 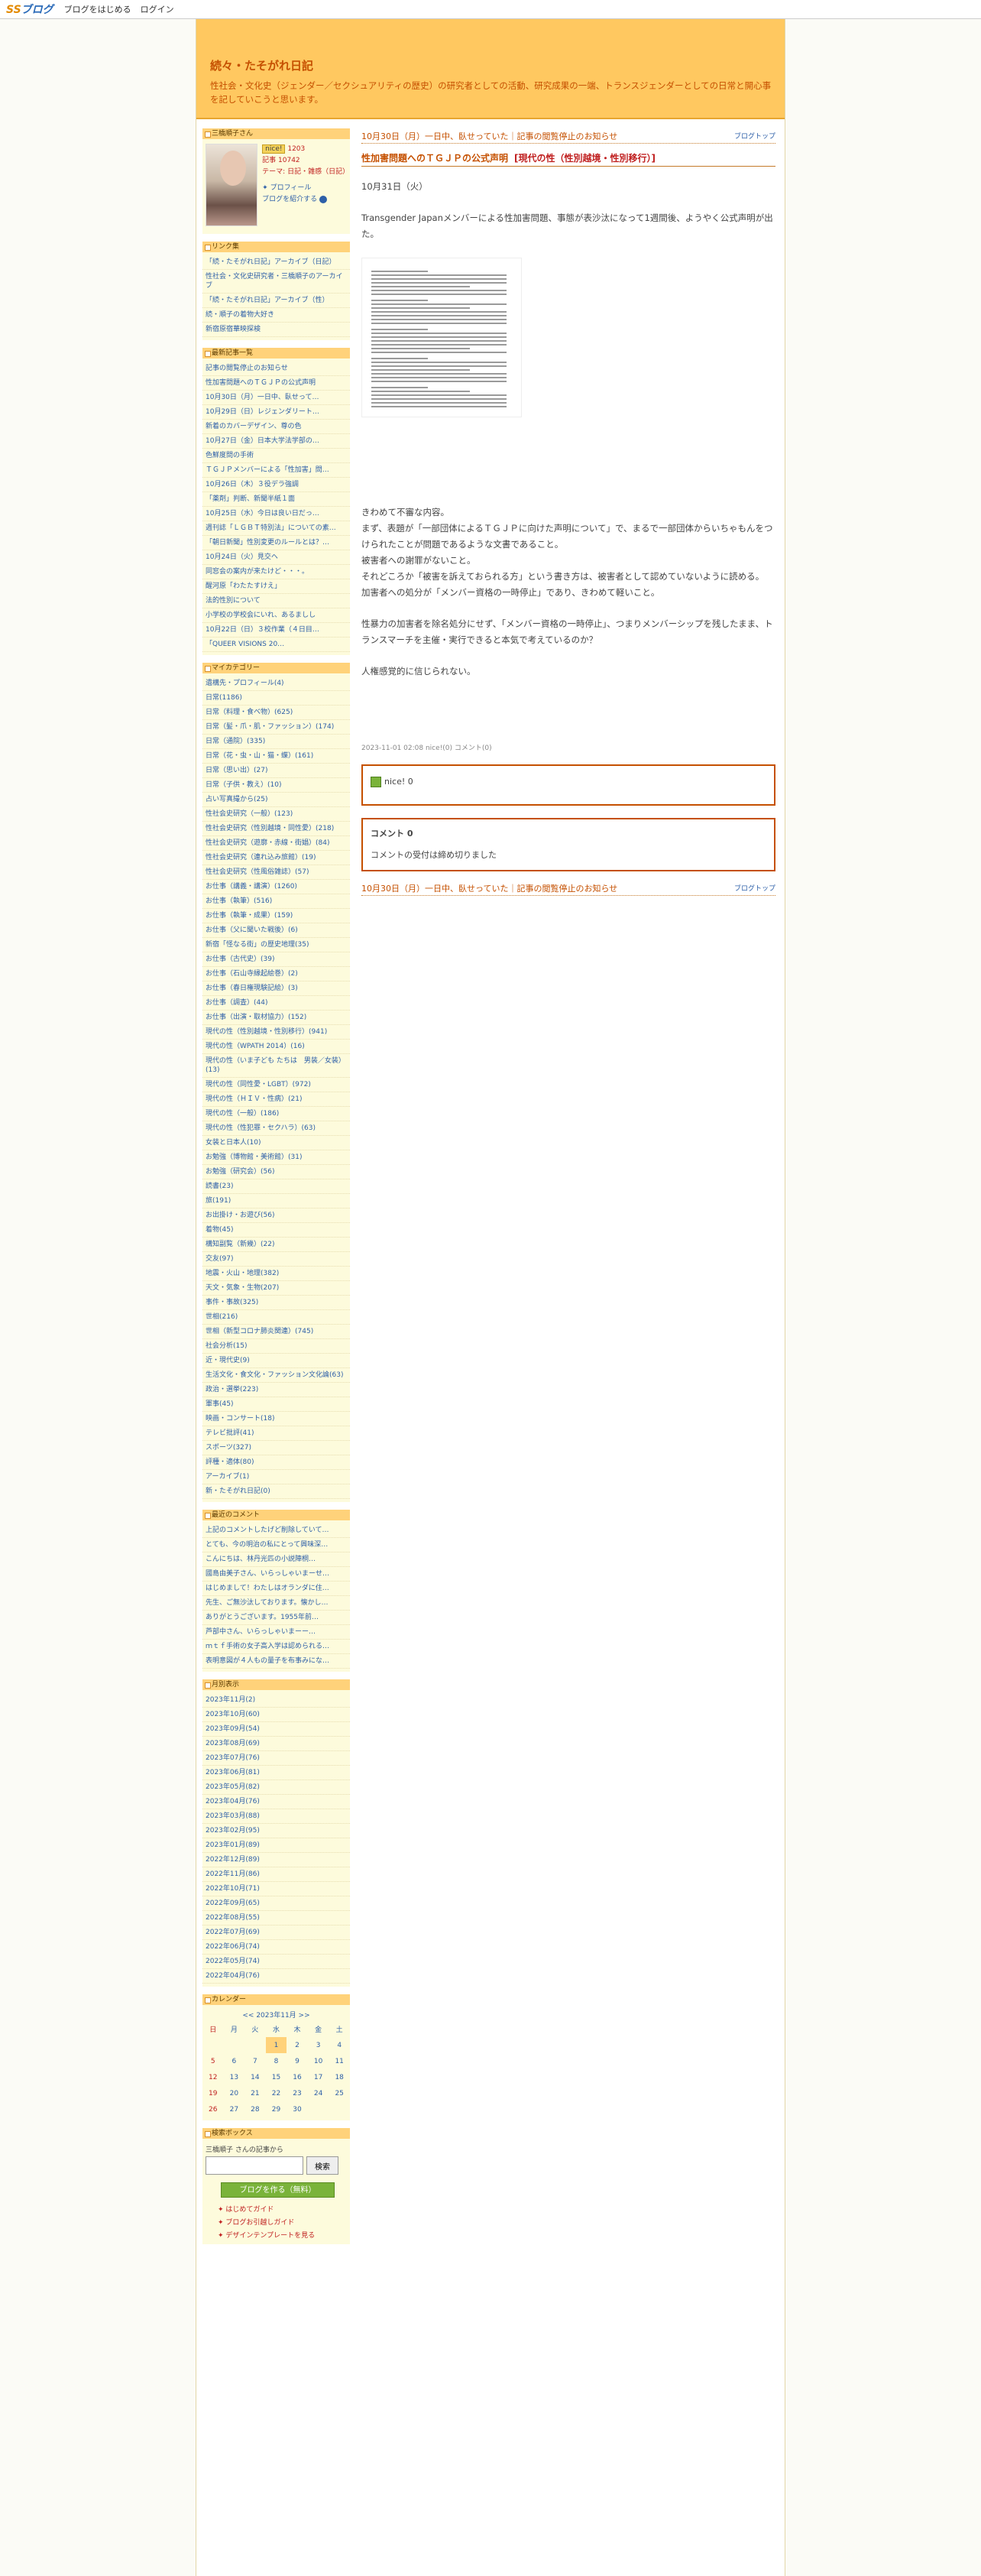 What do you see at coordinates (276, 1375) in the screenshot?
I see `sidebar-list-item: 生活文化・食文化・ファッション文化論(63)` at bounding box center [276, 1375].